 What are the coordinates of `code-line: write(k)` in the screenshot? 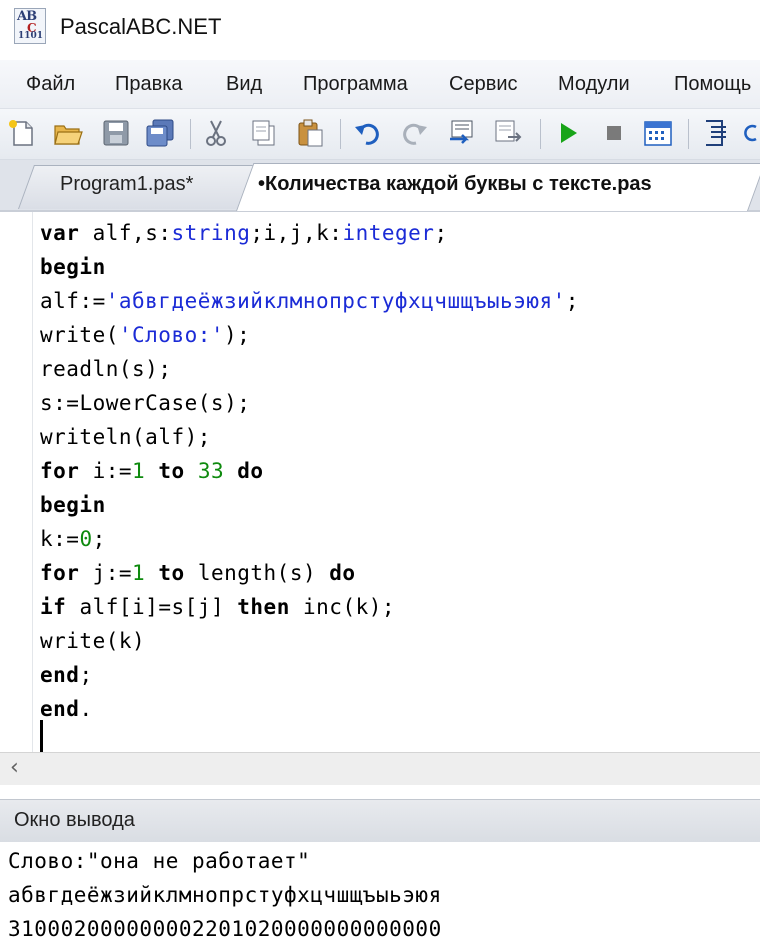 It's located at (309, 641).